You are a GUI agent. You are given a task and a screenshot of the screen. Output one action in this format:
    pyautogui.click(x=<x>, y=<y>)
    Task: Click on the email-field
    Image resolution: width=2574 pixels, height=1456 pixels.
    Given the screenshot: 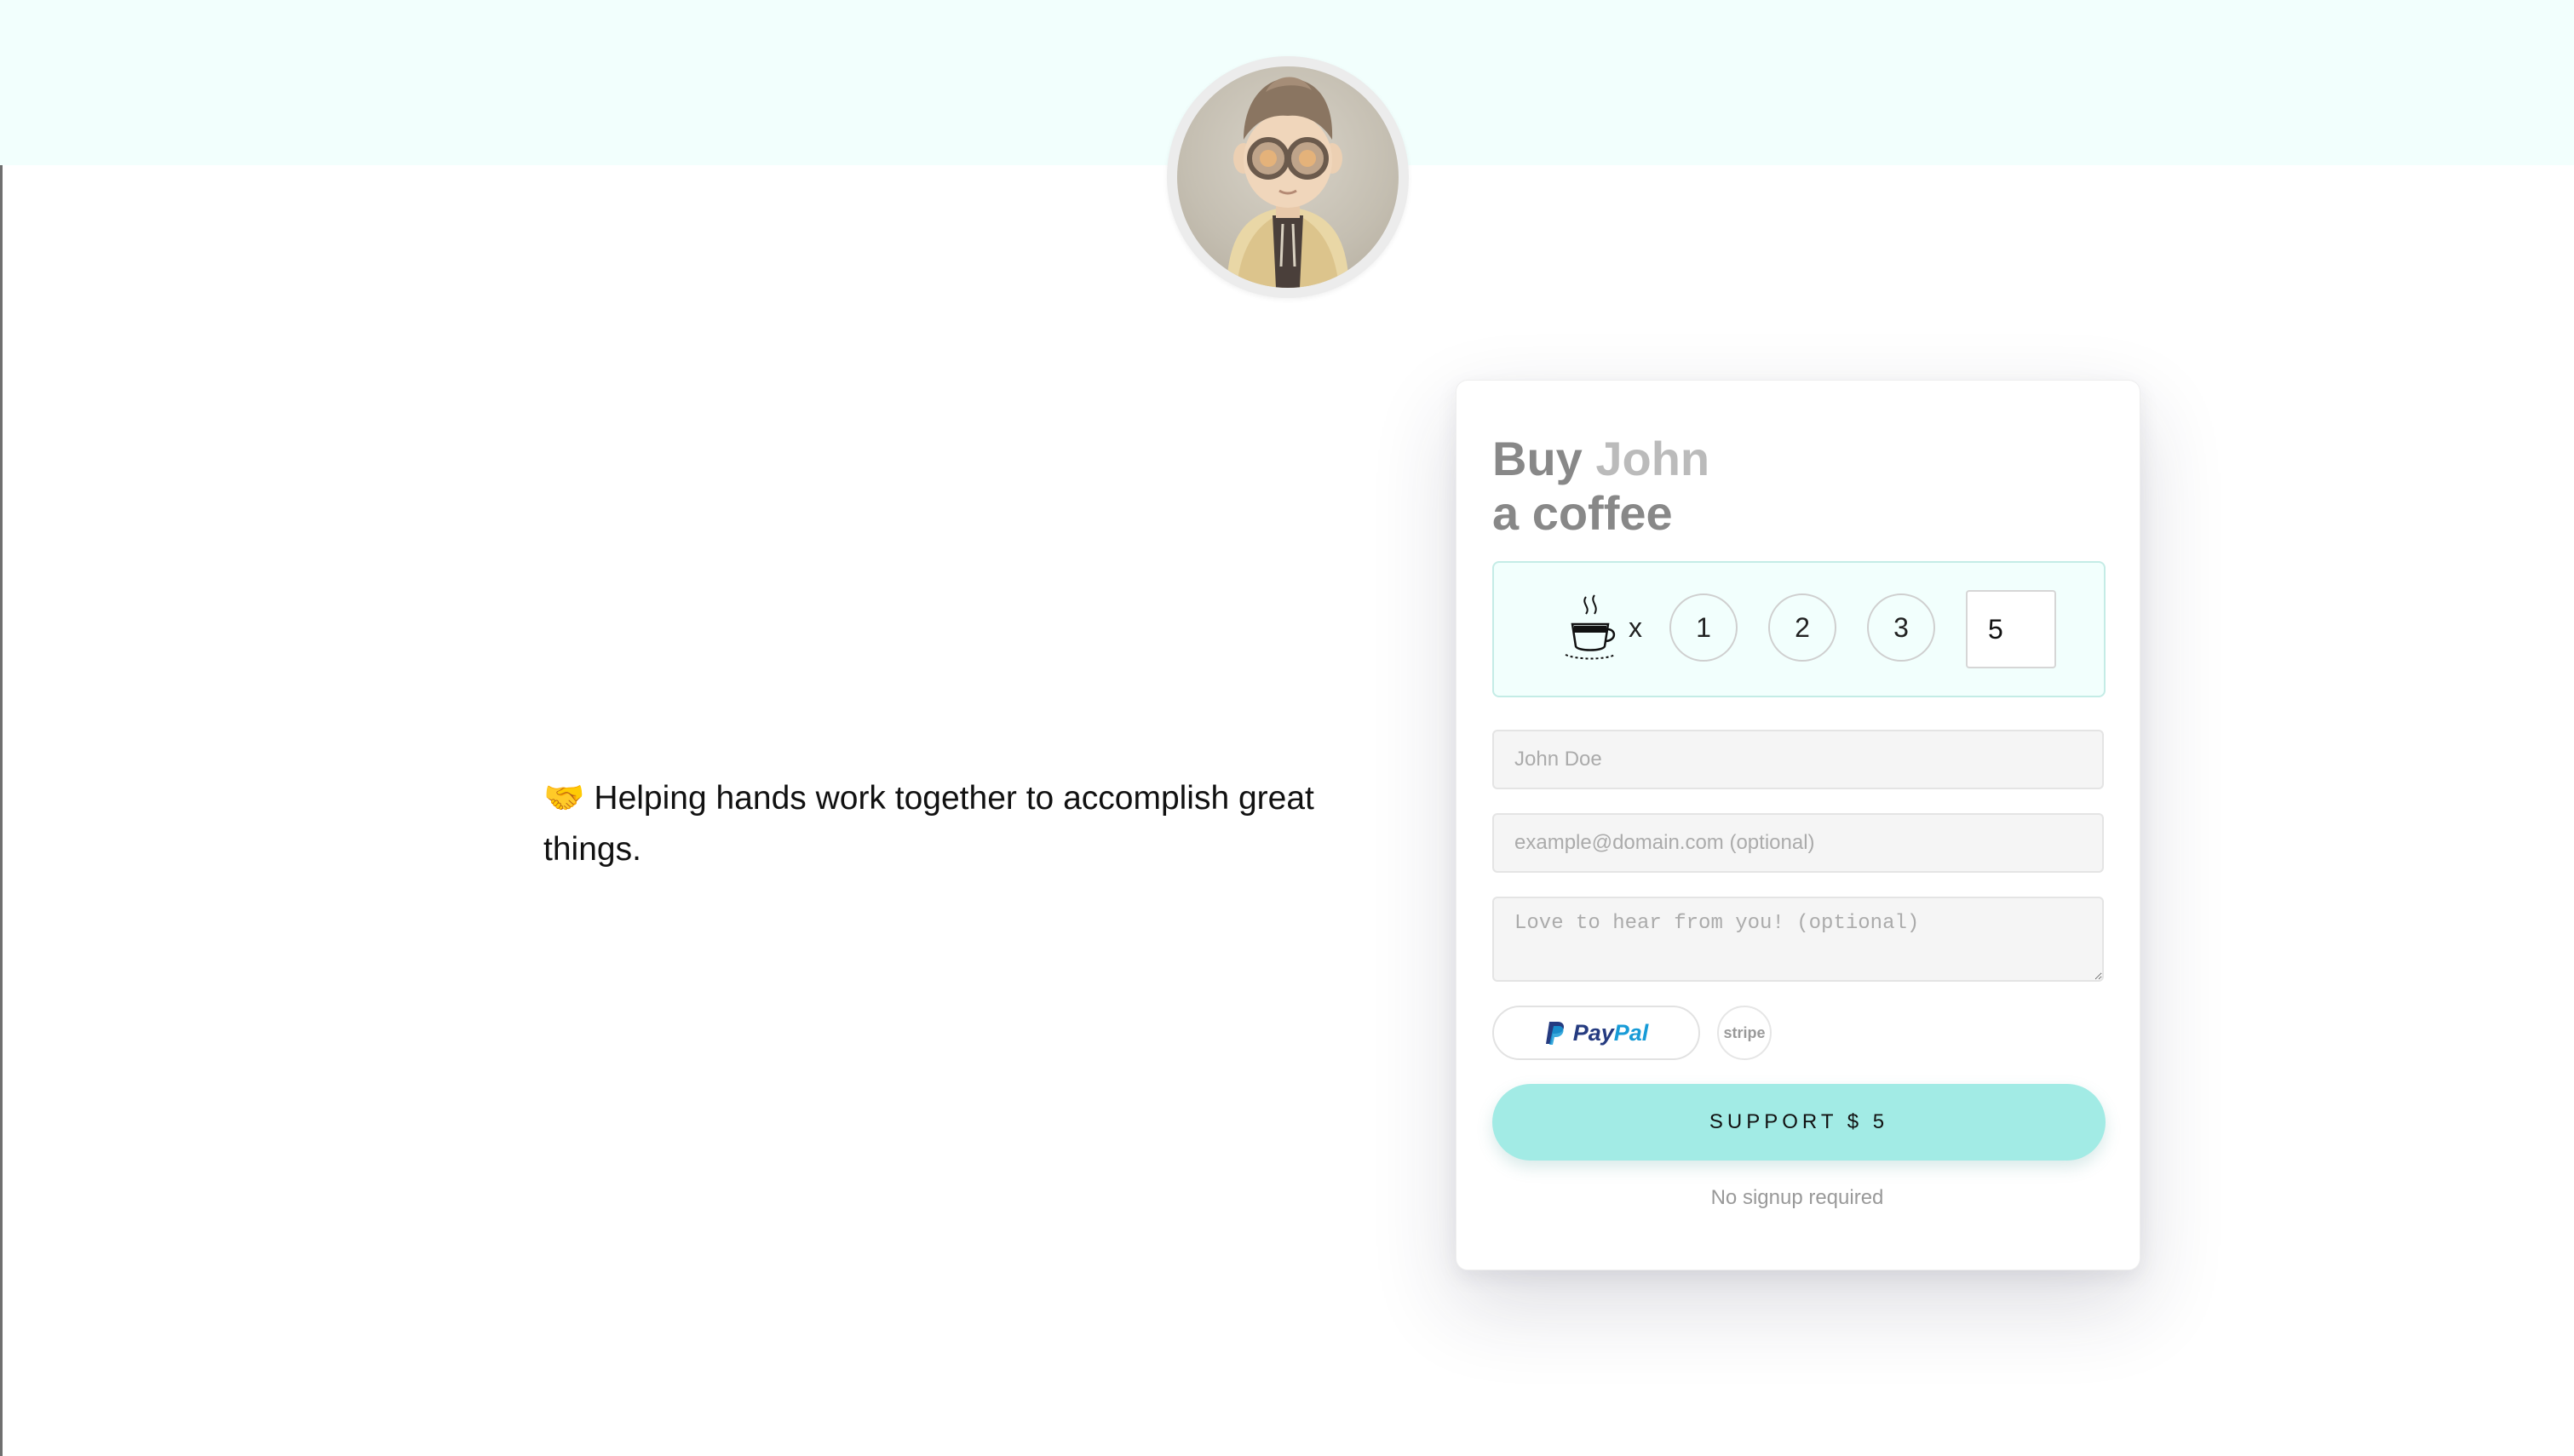 What is the action you would take?
    pyautogui.click(x=1798, y=843)
    